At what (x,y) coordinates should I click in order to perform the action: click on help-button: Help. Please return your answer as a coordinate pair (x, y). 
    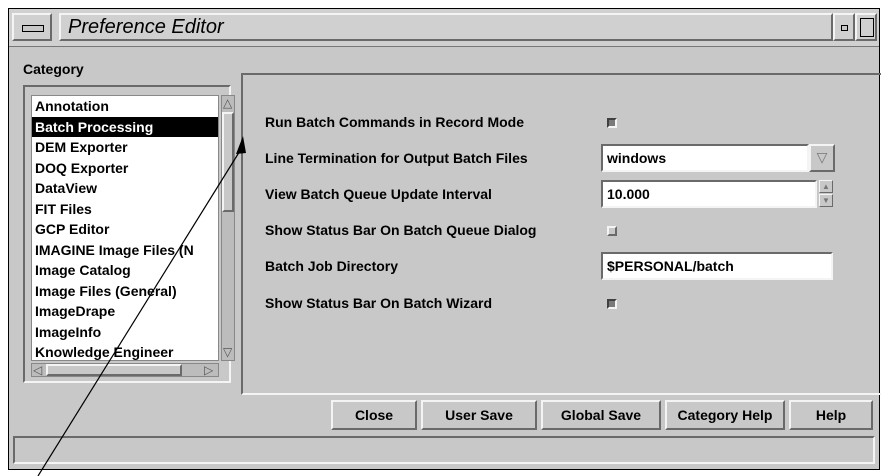
    Looking at the image, I should click on (831, 415).